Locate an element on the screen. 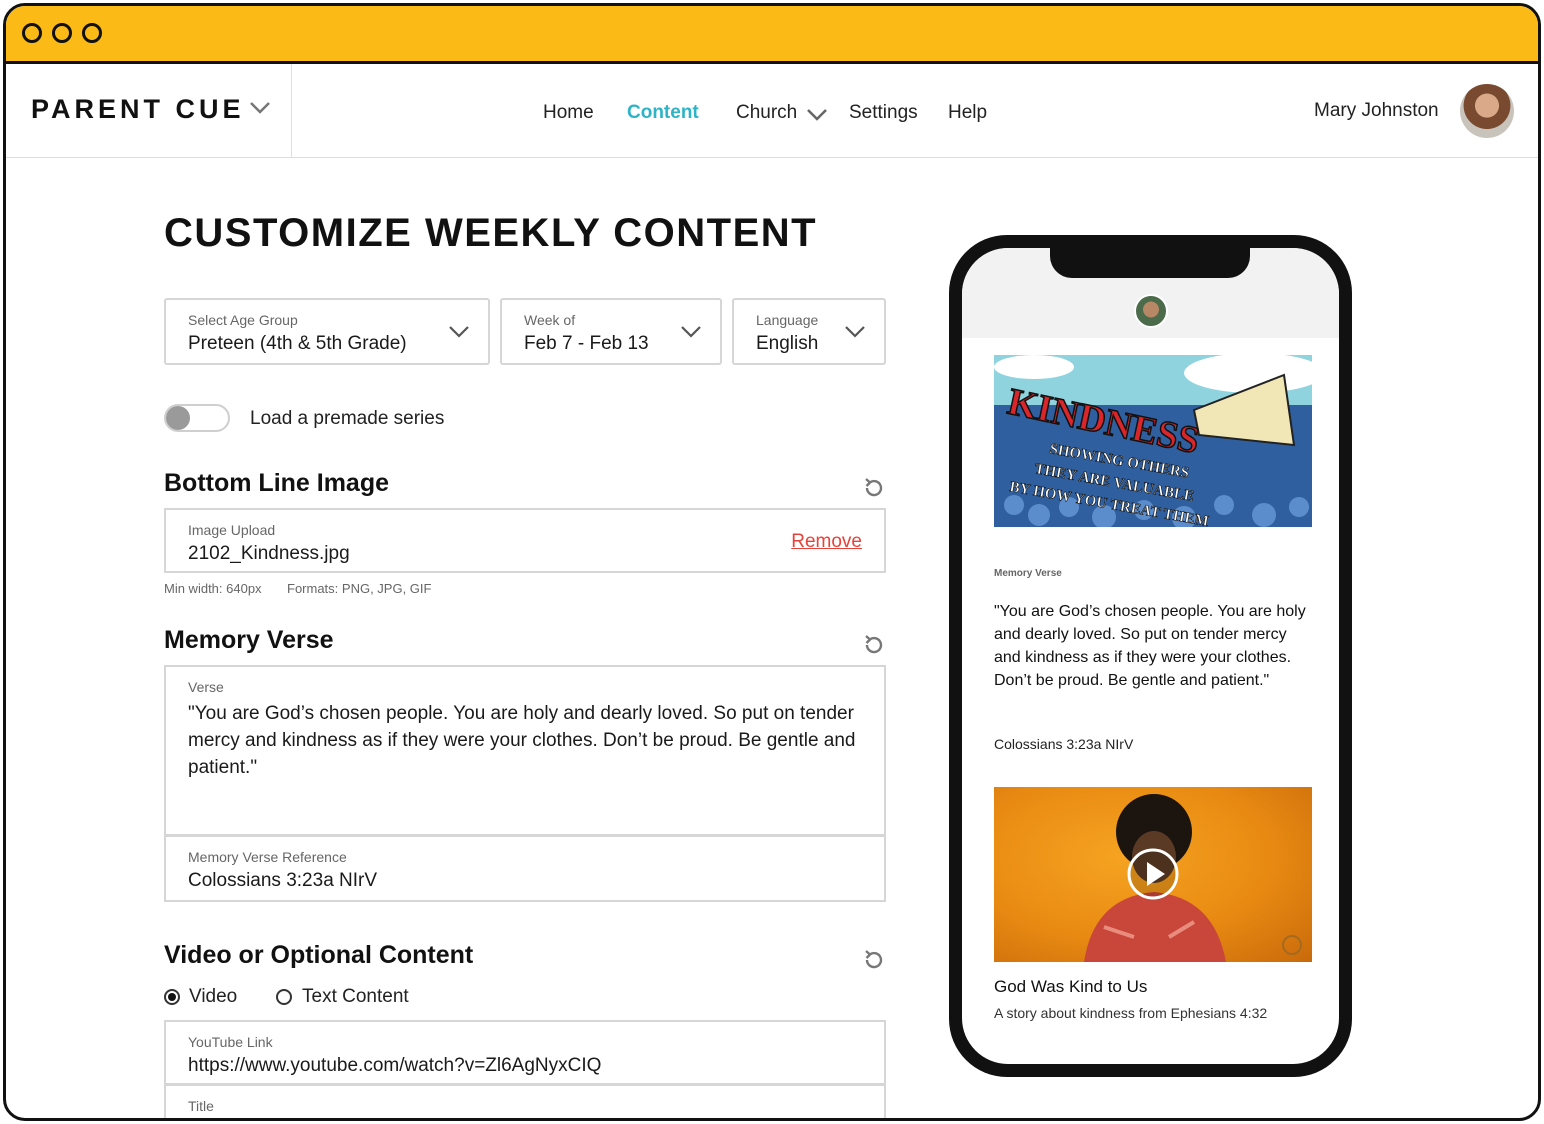  play-icon is located at coordinates (1153, 874).